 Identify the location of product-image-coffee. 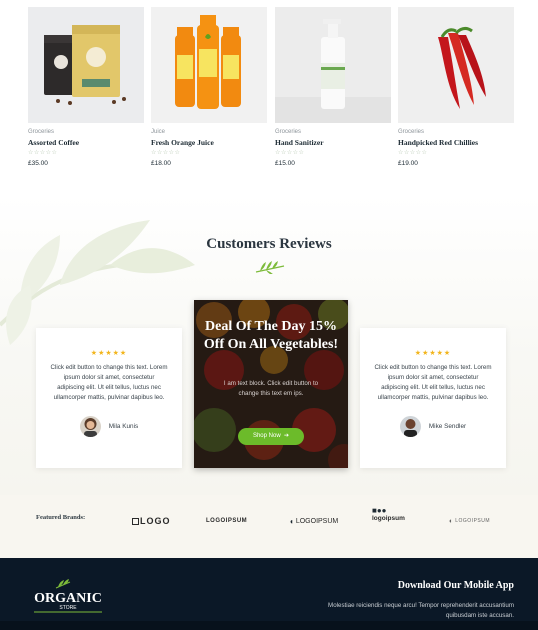
(86, 65).